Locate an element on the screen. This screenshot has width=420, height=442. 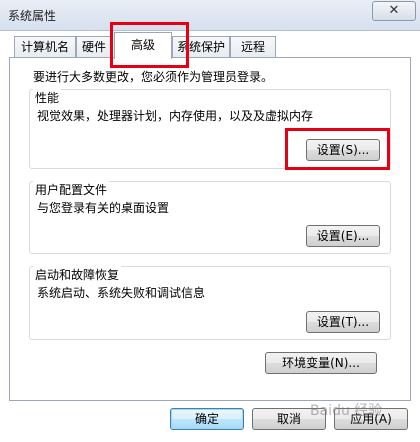
startup-recovery-title: 启动和故障恢复 is located at coordinates (77, 274).